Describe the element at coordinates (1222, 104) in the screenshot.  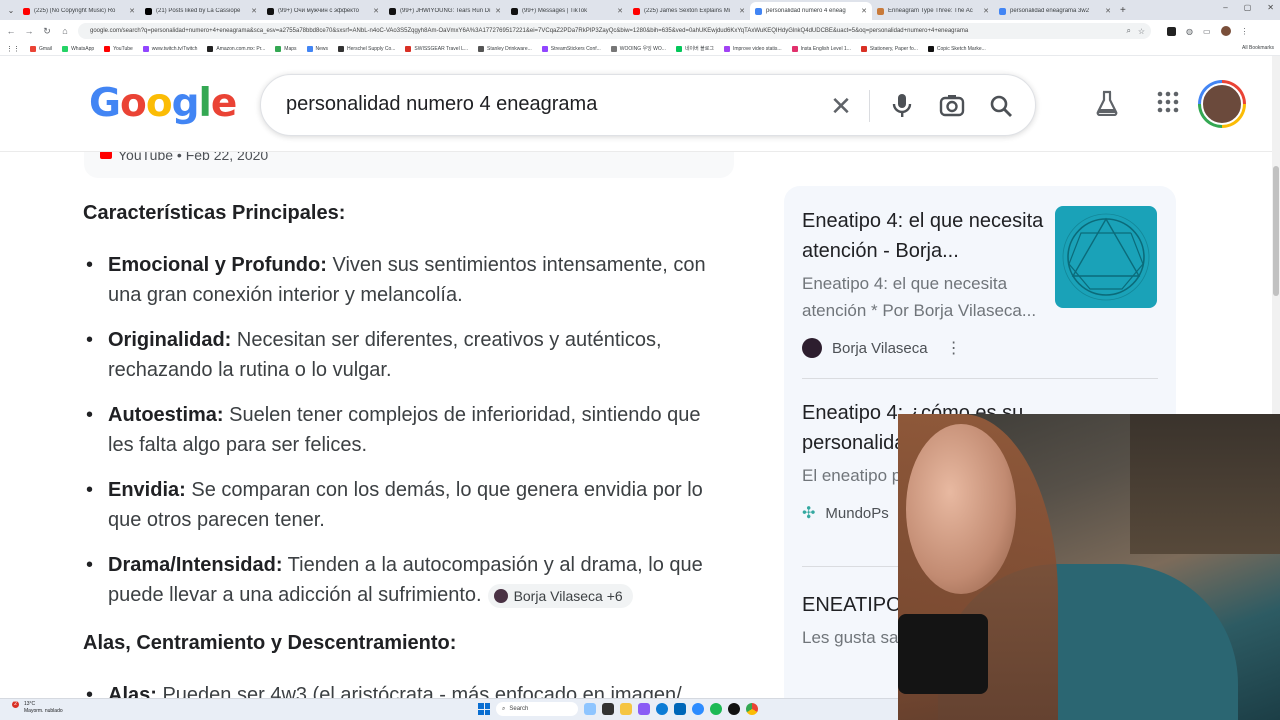
I see `google-account-avatar` at that location.